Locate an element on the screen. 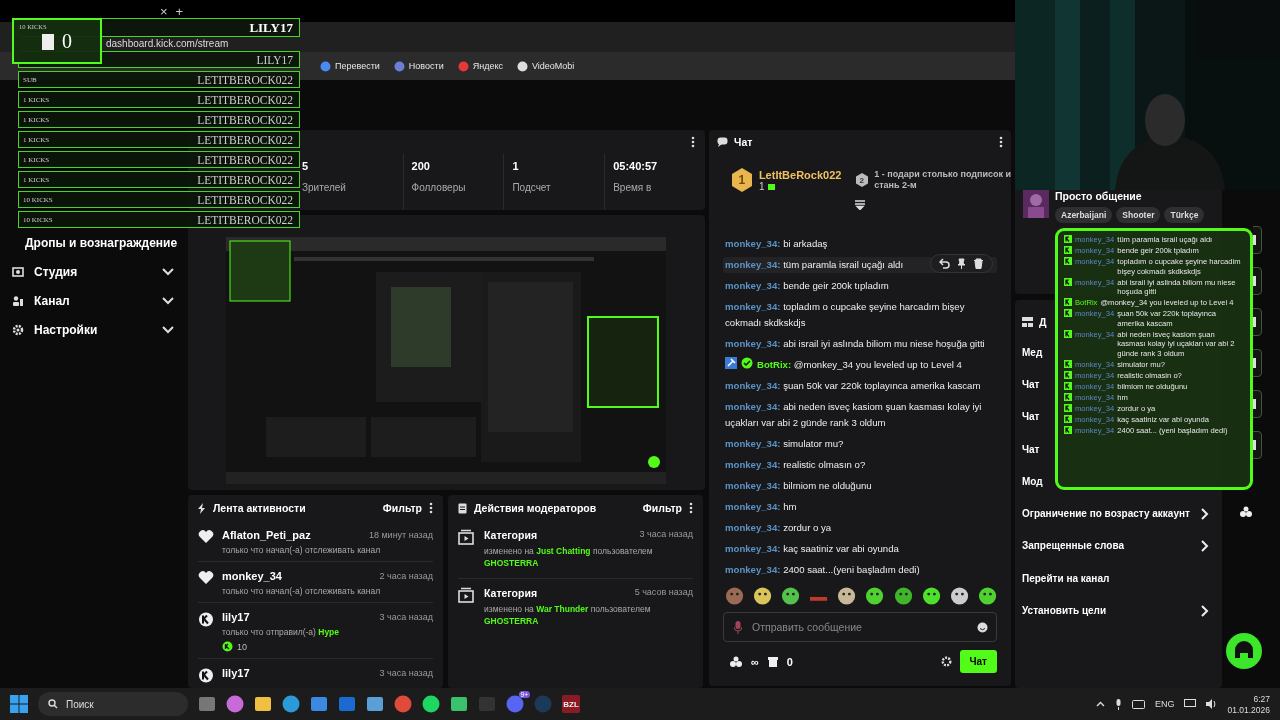 This screenshot has height=720, width=1280. chat-message: monkey_34: realistic olmasın o? is located at coordinates (795, 465).